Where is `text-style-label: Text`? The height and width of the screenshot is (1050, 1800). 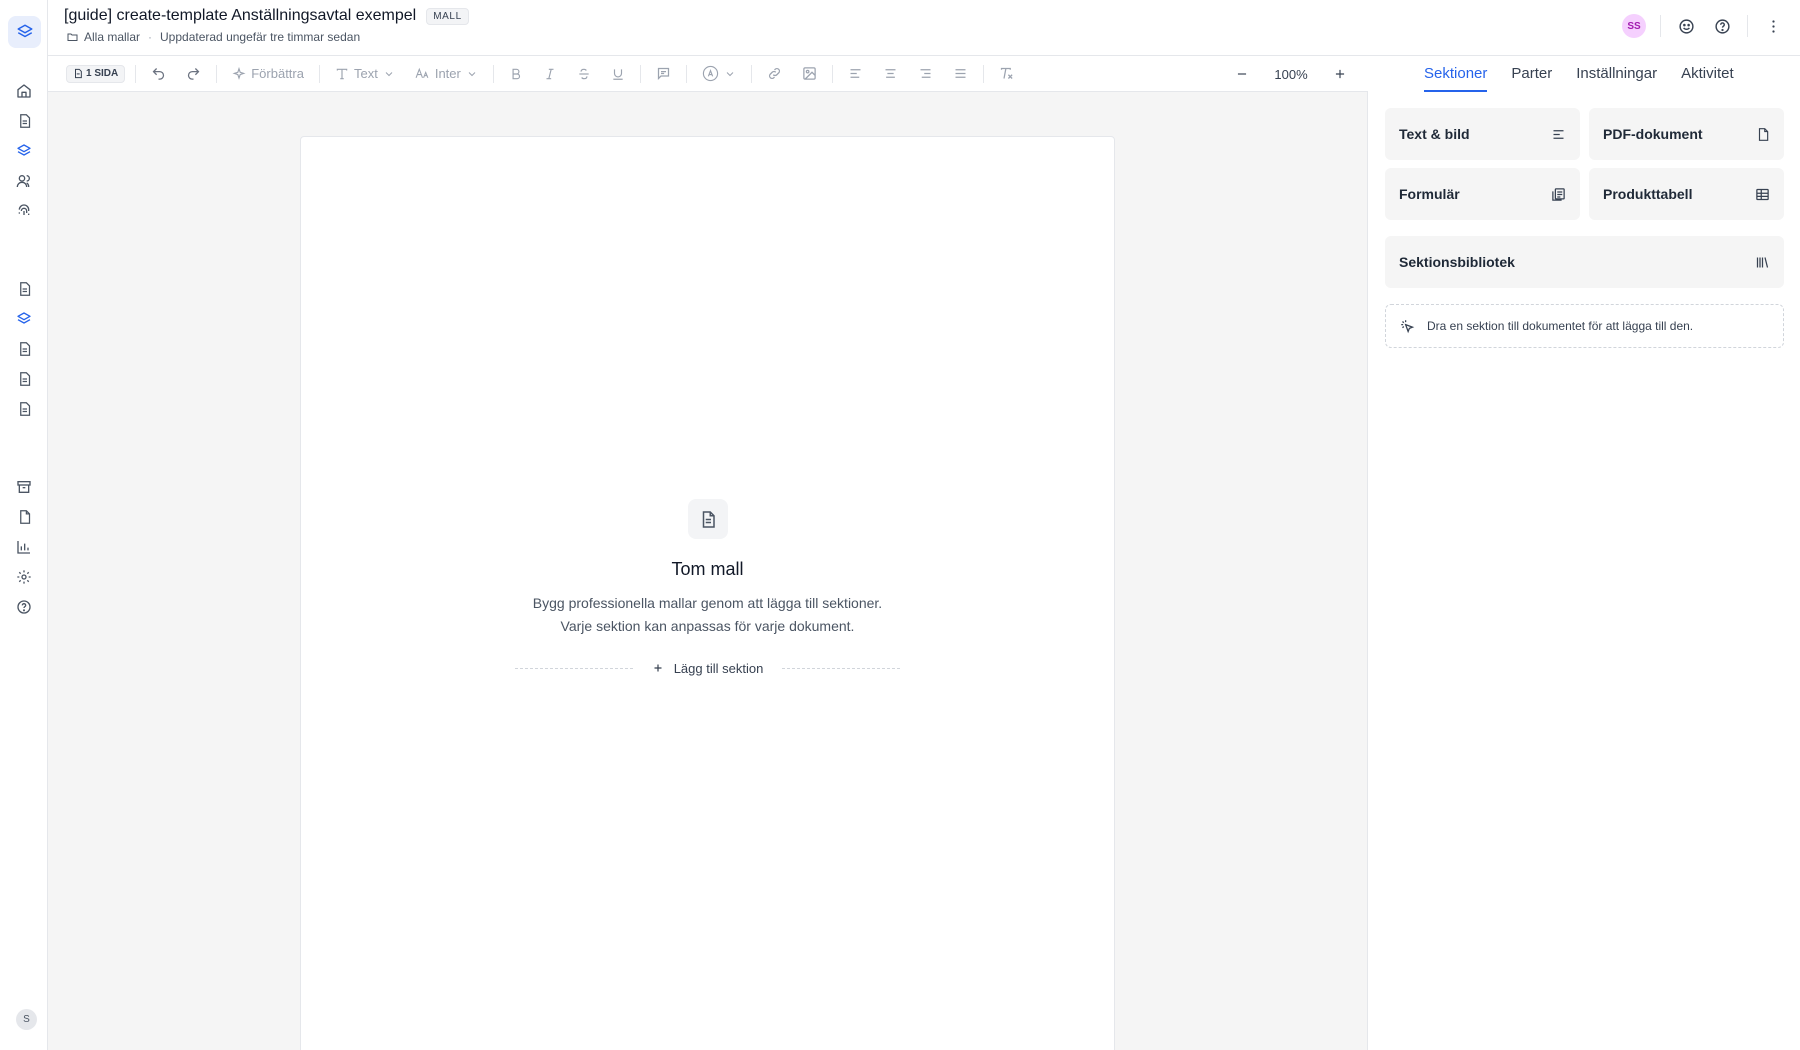 text-style-label: Text is located at coordinates (365, 73).